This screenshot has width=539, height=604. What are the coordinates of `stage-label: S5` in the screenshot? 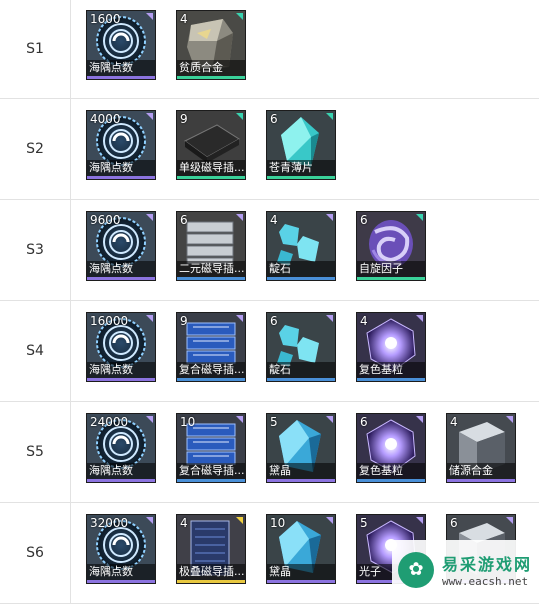 It's located at (35, 452).